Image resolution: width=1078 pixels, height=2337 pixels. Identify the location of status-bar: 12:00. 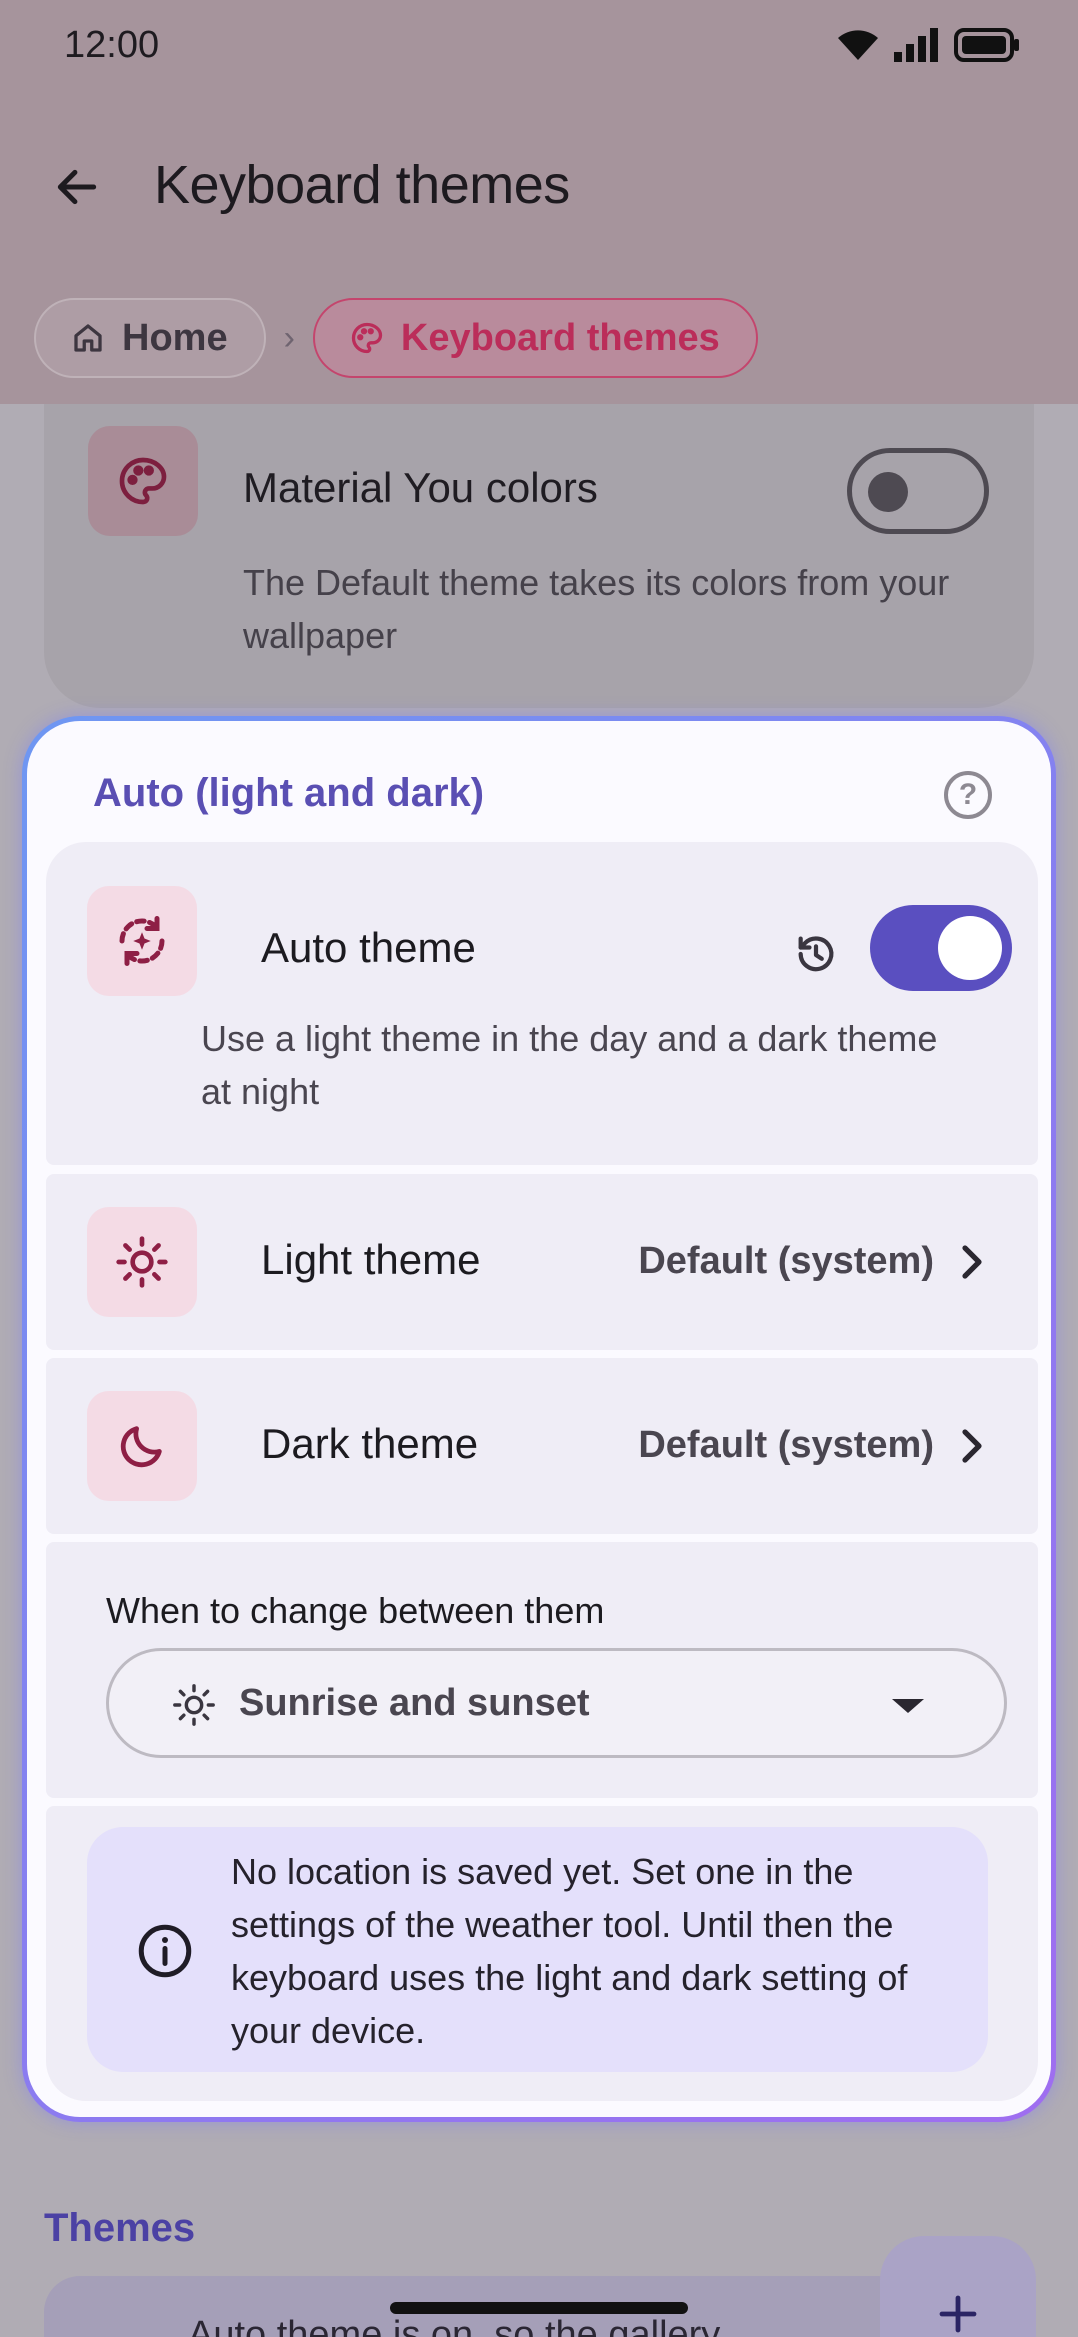
(539, 48).